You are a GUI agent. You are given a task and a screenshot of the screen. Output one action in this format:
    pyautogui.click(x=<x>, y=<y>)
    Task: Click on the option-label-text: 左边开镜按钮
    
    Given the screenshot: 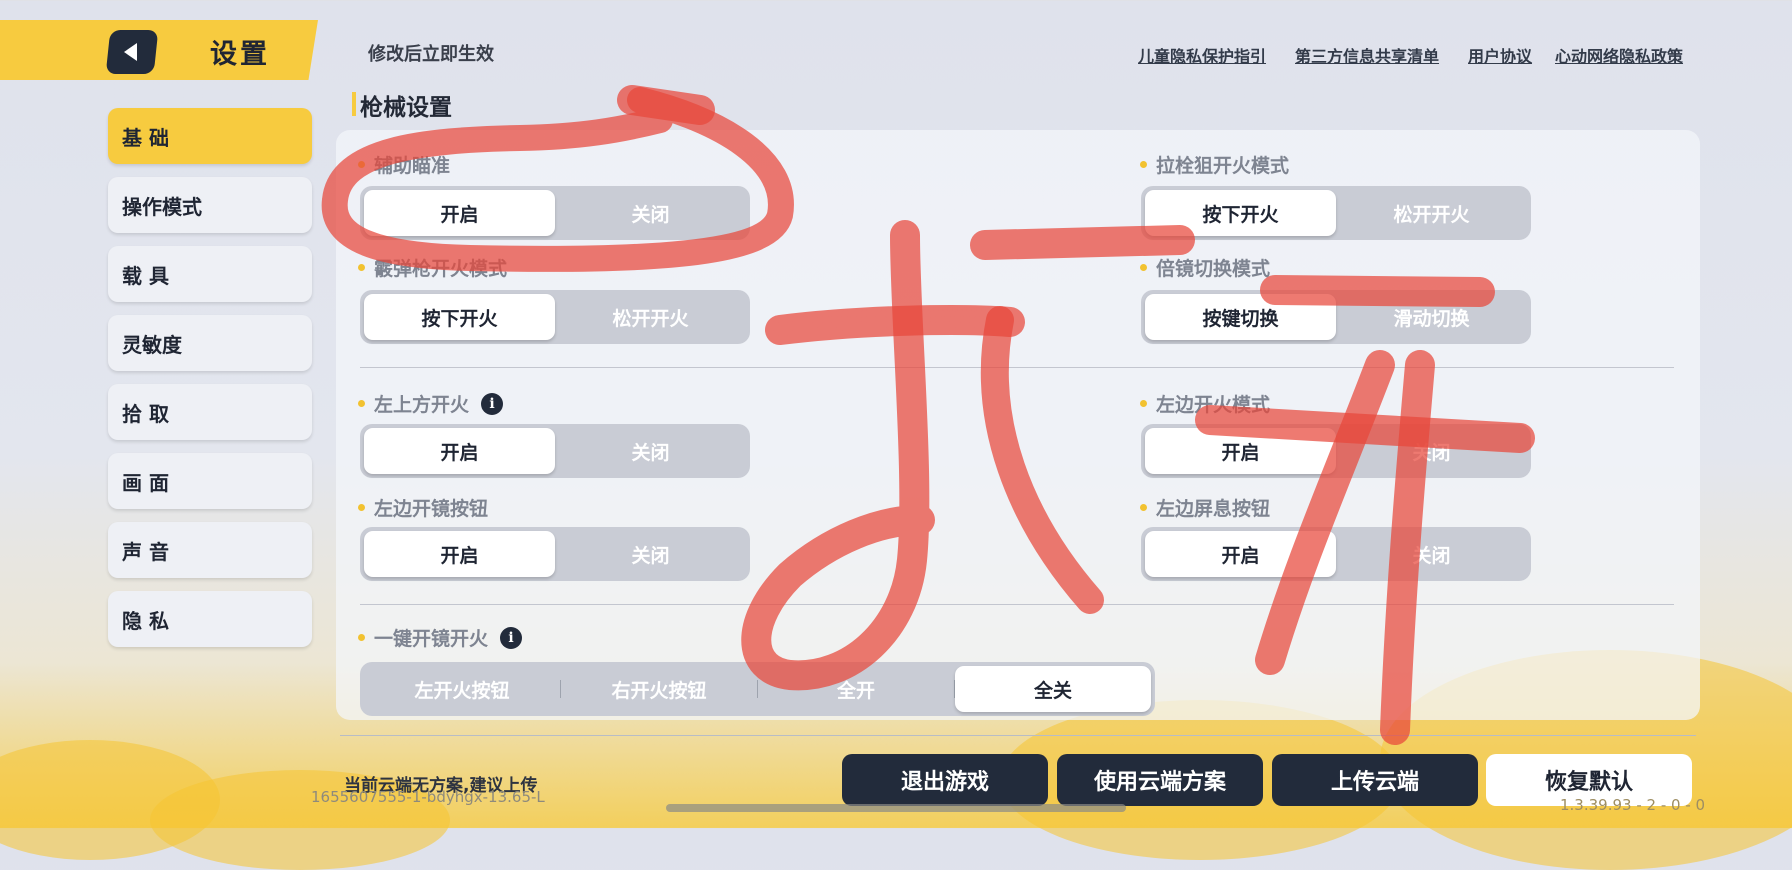 What is the action you would take?
    pyautogui.click(x=431, y=509)
    